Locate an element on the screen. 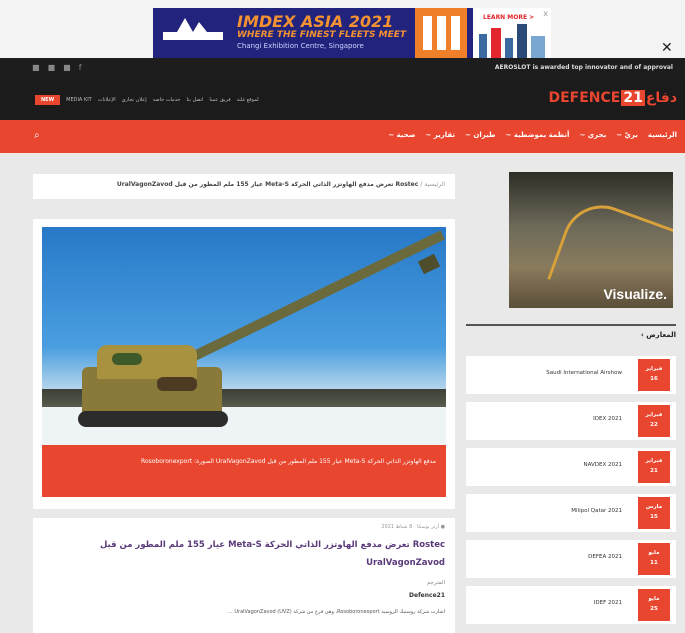 This screenshot has height=633, width=685. header-link-contact: اتصل بنا is located at coordinates (194, 100).